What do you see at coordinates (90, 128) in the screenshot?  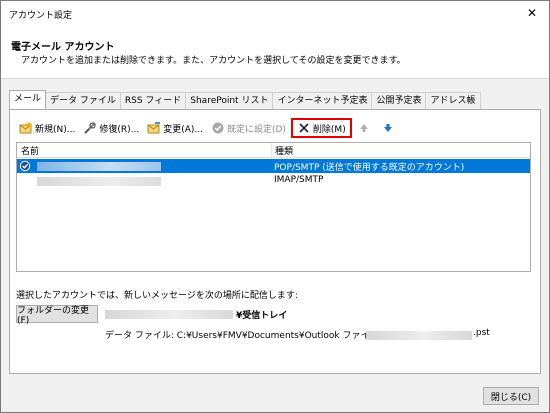 I see `repair-tools-icon` at bounding box center [90, 128].